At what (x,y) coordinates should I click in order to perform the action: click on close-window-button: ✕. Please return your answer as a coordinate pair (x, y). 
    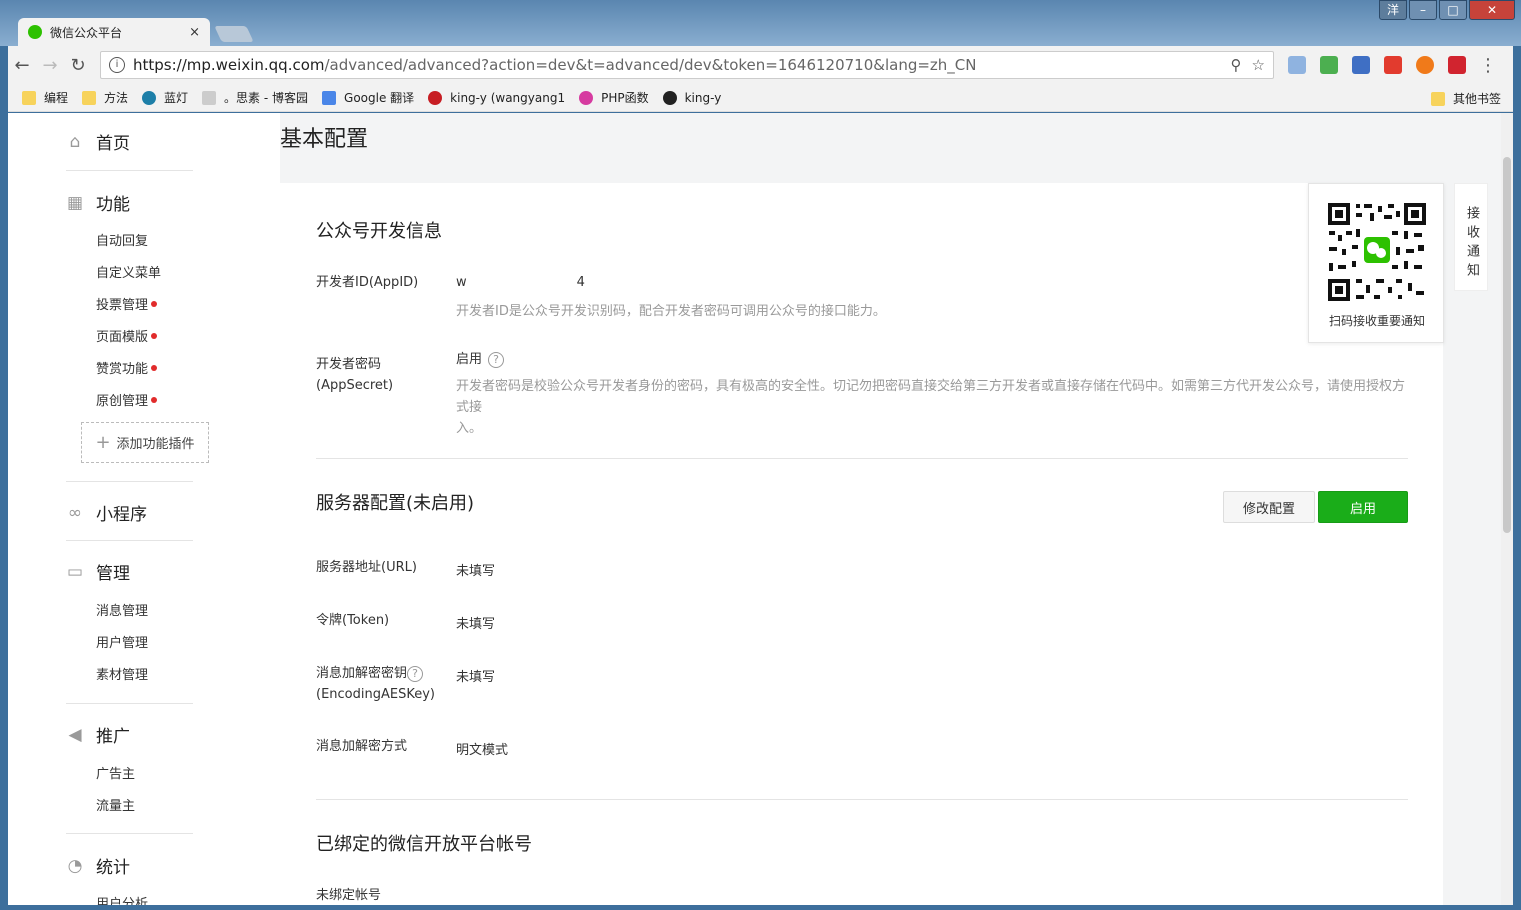
    Looking at the image, I should click on (1492, 10).